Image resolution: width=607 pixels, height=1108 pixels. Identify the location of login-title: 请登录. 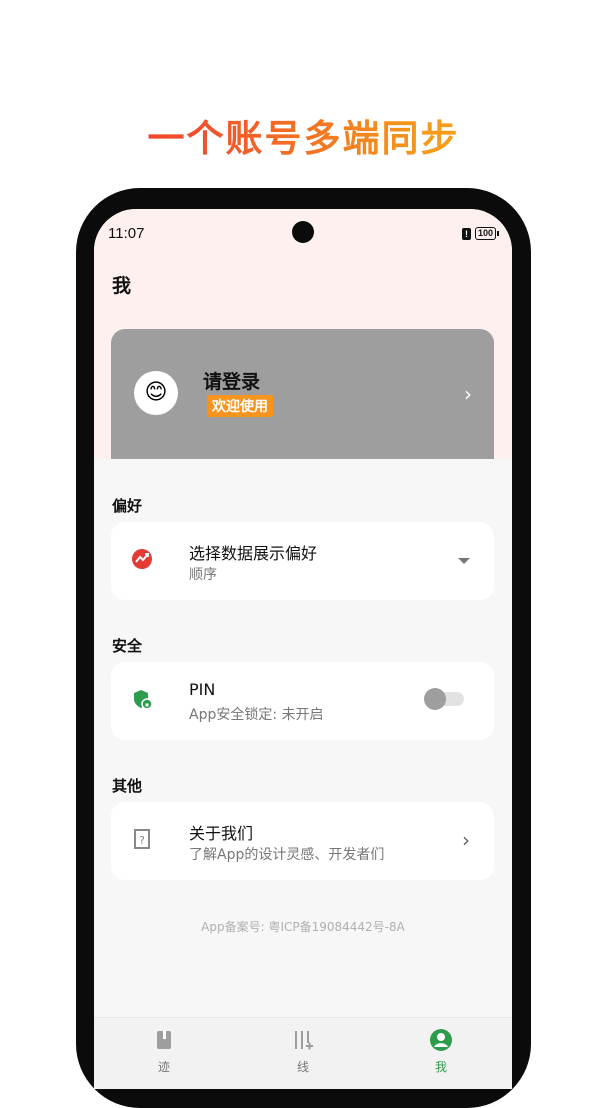
(232, 382).